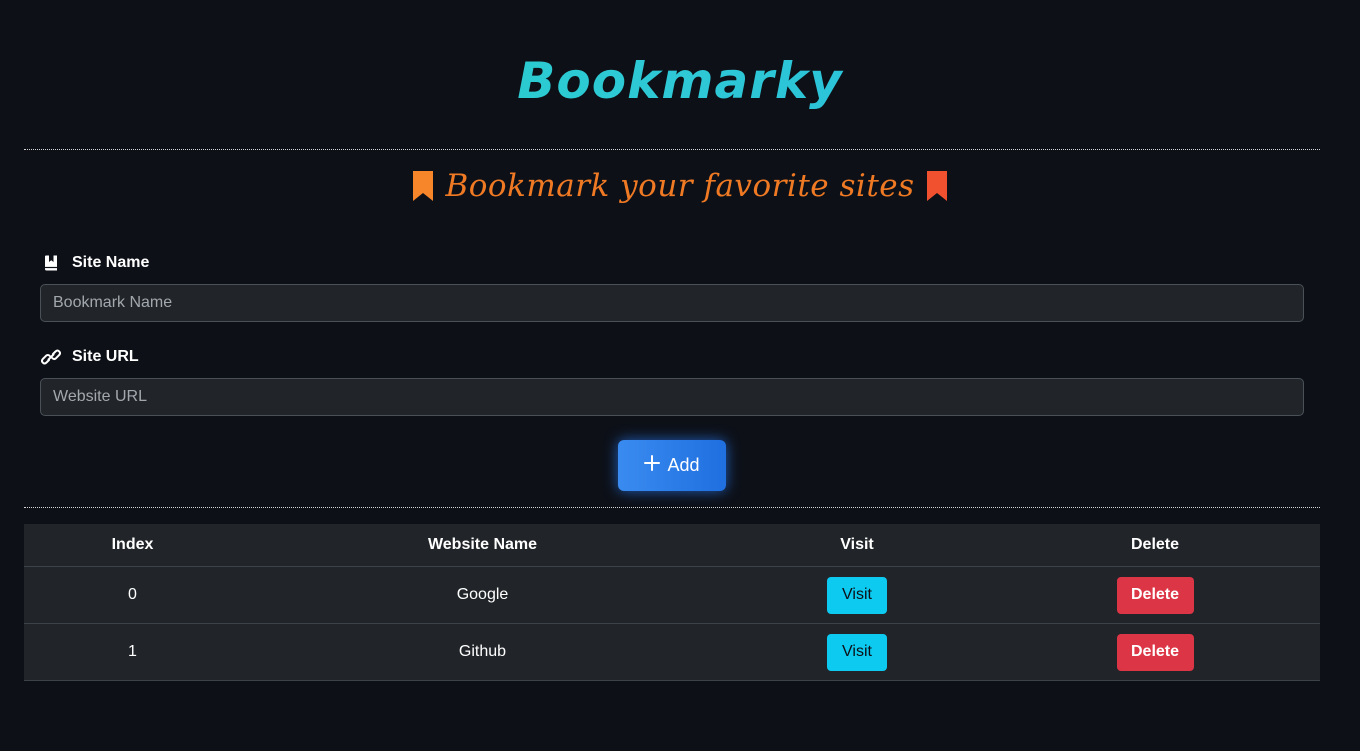  What do you see at coordinates (105, 356) in the screenshot?
I see `site-url-label-text: Site URL` at bounding box center [105, 356].